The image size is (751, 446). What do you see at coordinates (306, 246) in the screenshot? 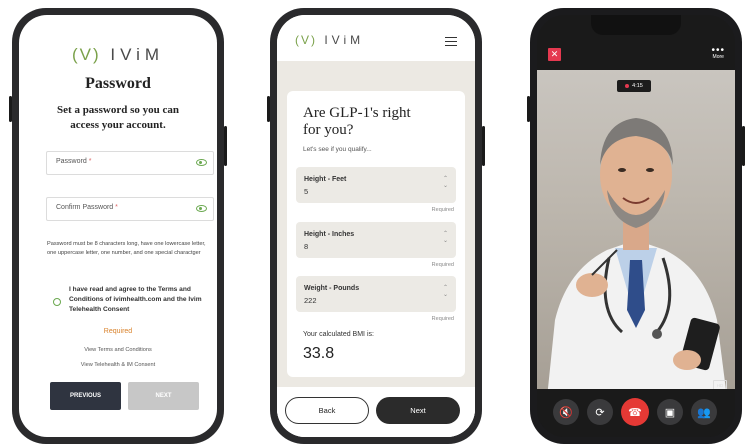
I see `field-value: 8` at bounding box center [306, 246].